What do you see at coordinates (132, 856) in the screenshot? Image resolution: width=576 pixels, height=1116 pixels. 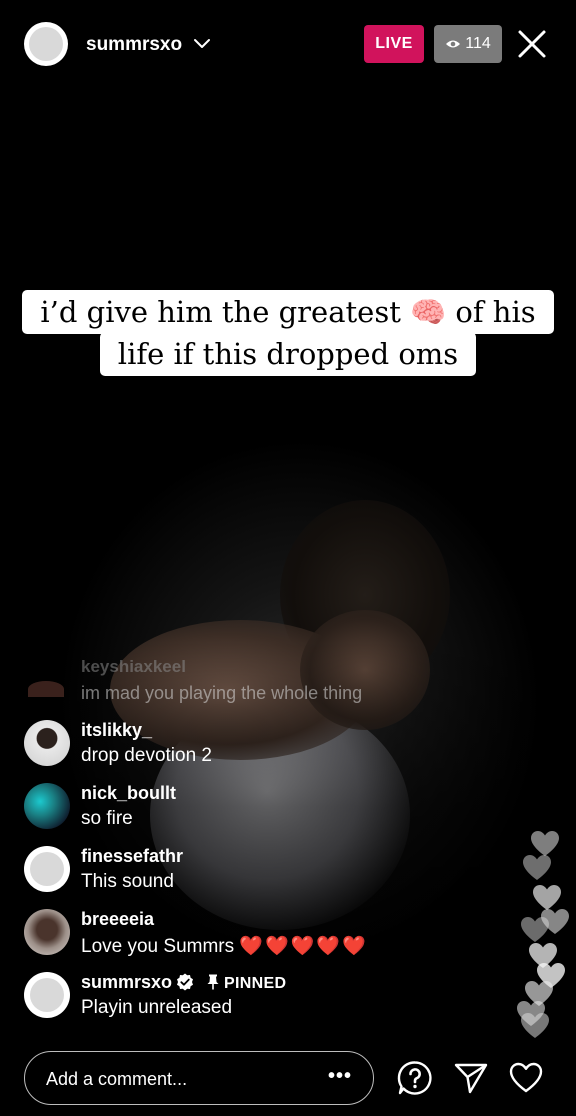 I see `comment-username: finessefathr` at bounding box center [132, 856].